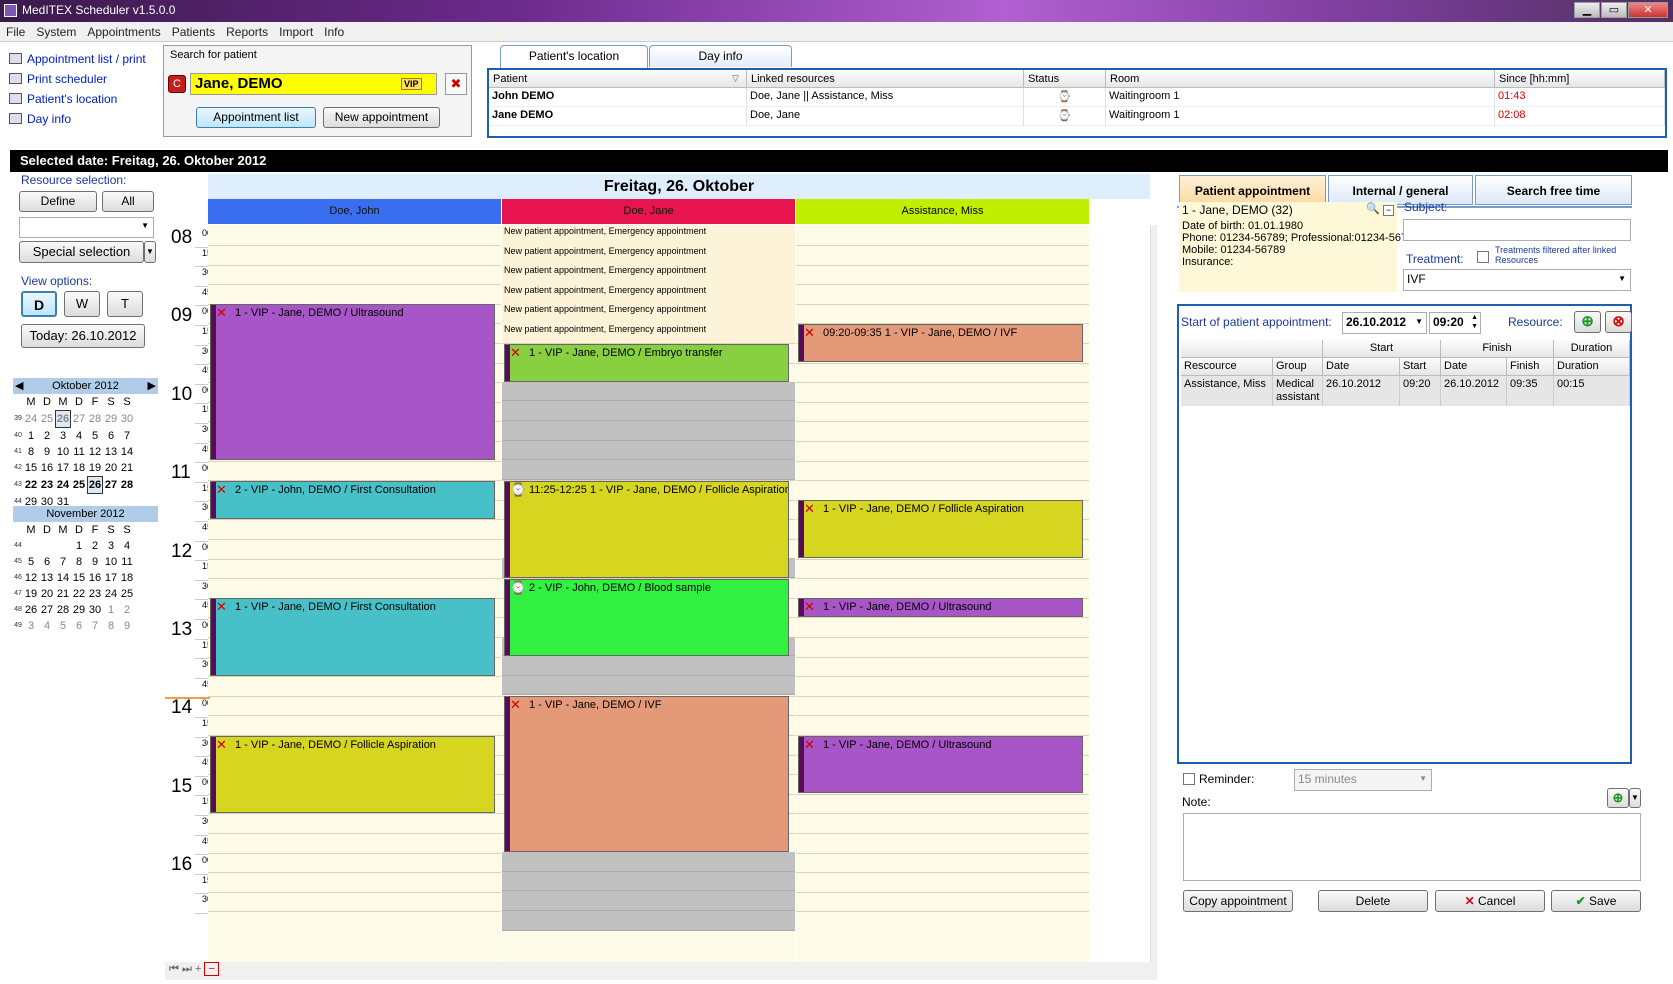 The height and width of the screenshot is (984, 1673). What do you see at coordinates (1648, 10) in the screenshot?
I see `close-button: ✕` at bounding box center [1648, 10].